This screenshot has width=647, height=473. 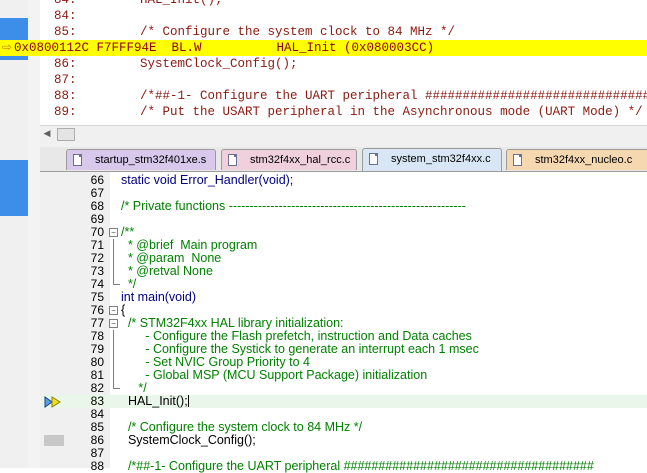 What do you see at coordinates (171, 258) in the screenshot?
I see `comment-token: * @param None` at bounding box center [171, 258].